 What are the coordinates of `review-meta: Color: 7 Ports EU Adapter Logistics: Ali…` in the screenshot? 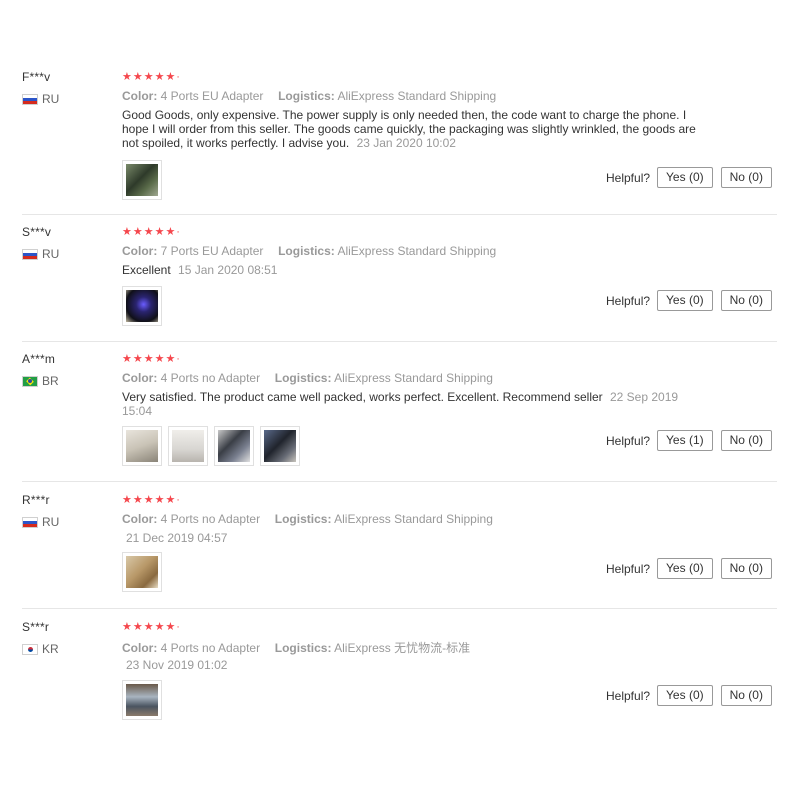 It's located at (309, 251).